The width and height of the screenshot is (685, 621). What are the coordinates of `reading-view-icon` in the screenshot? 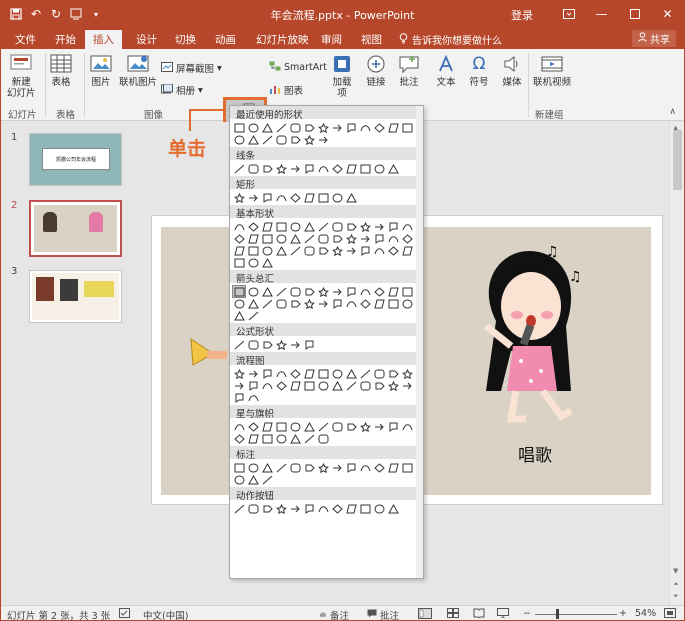 It's located at (479, 613).